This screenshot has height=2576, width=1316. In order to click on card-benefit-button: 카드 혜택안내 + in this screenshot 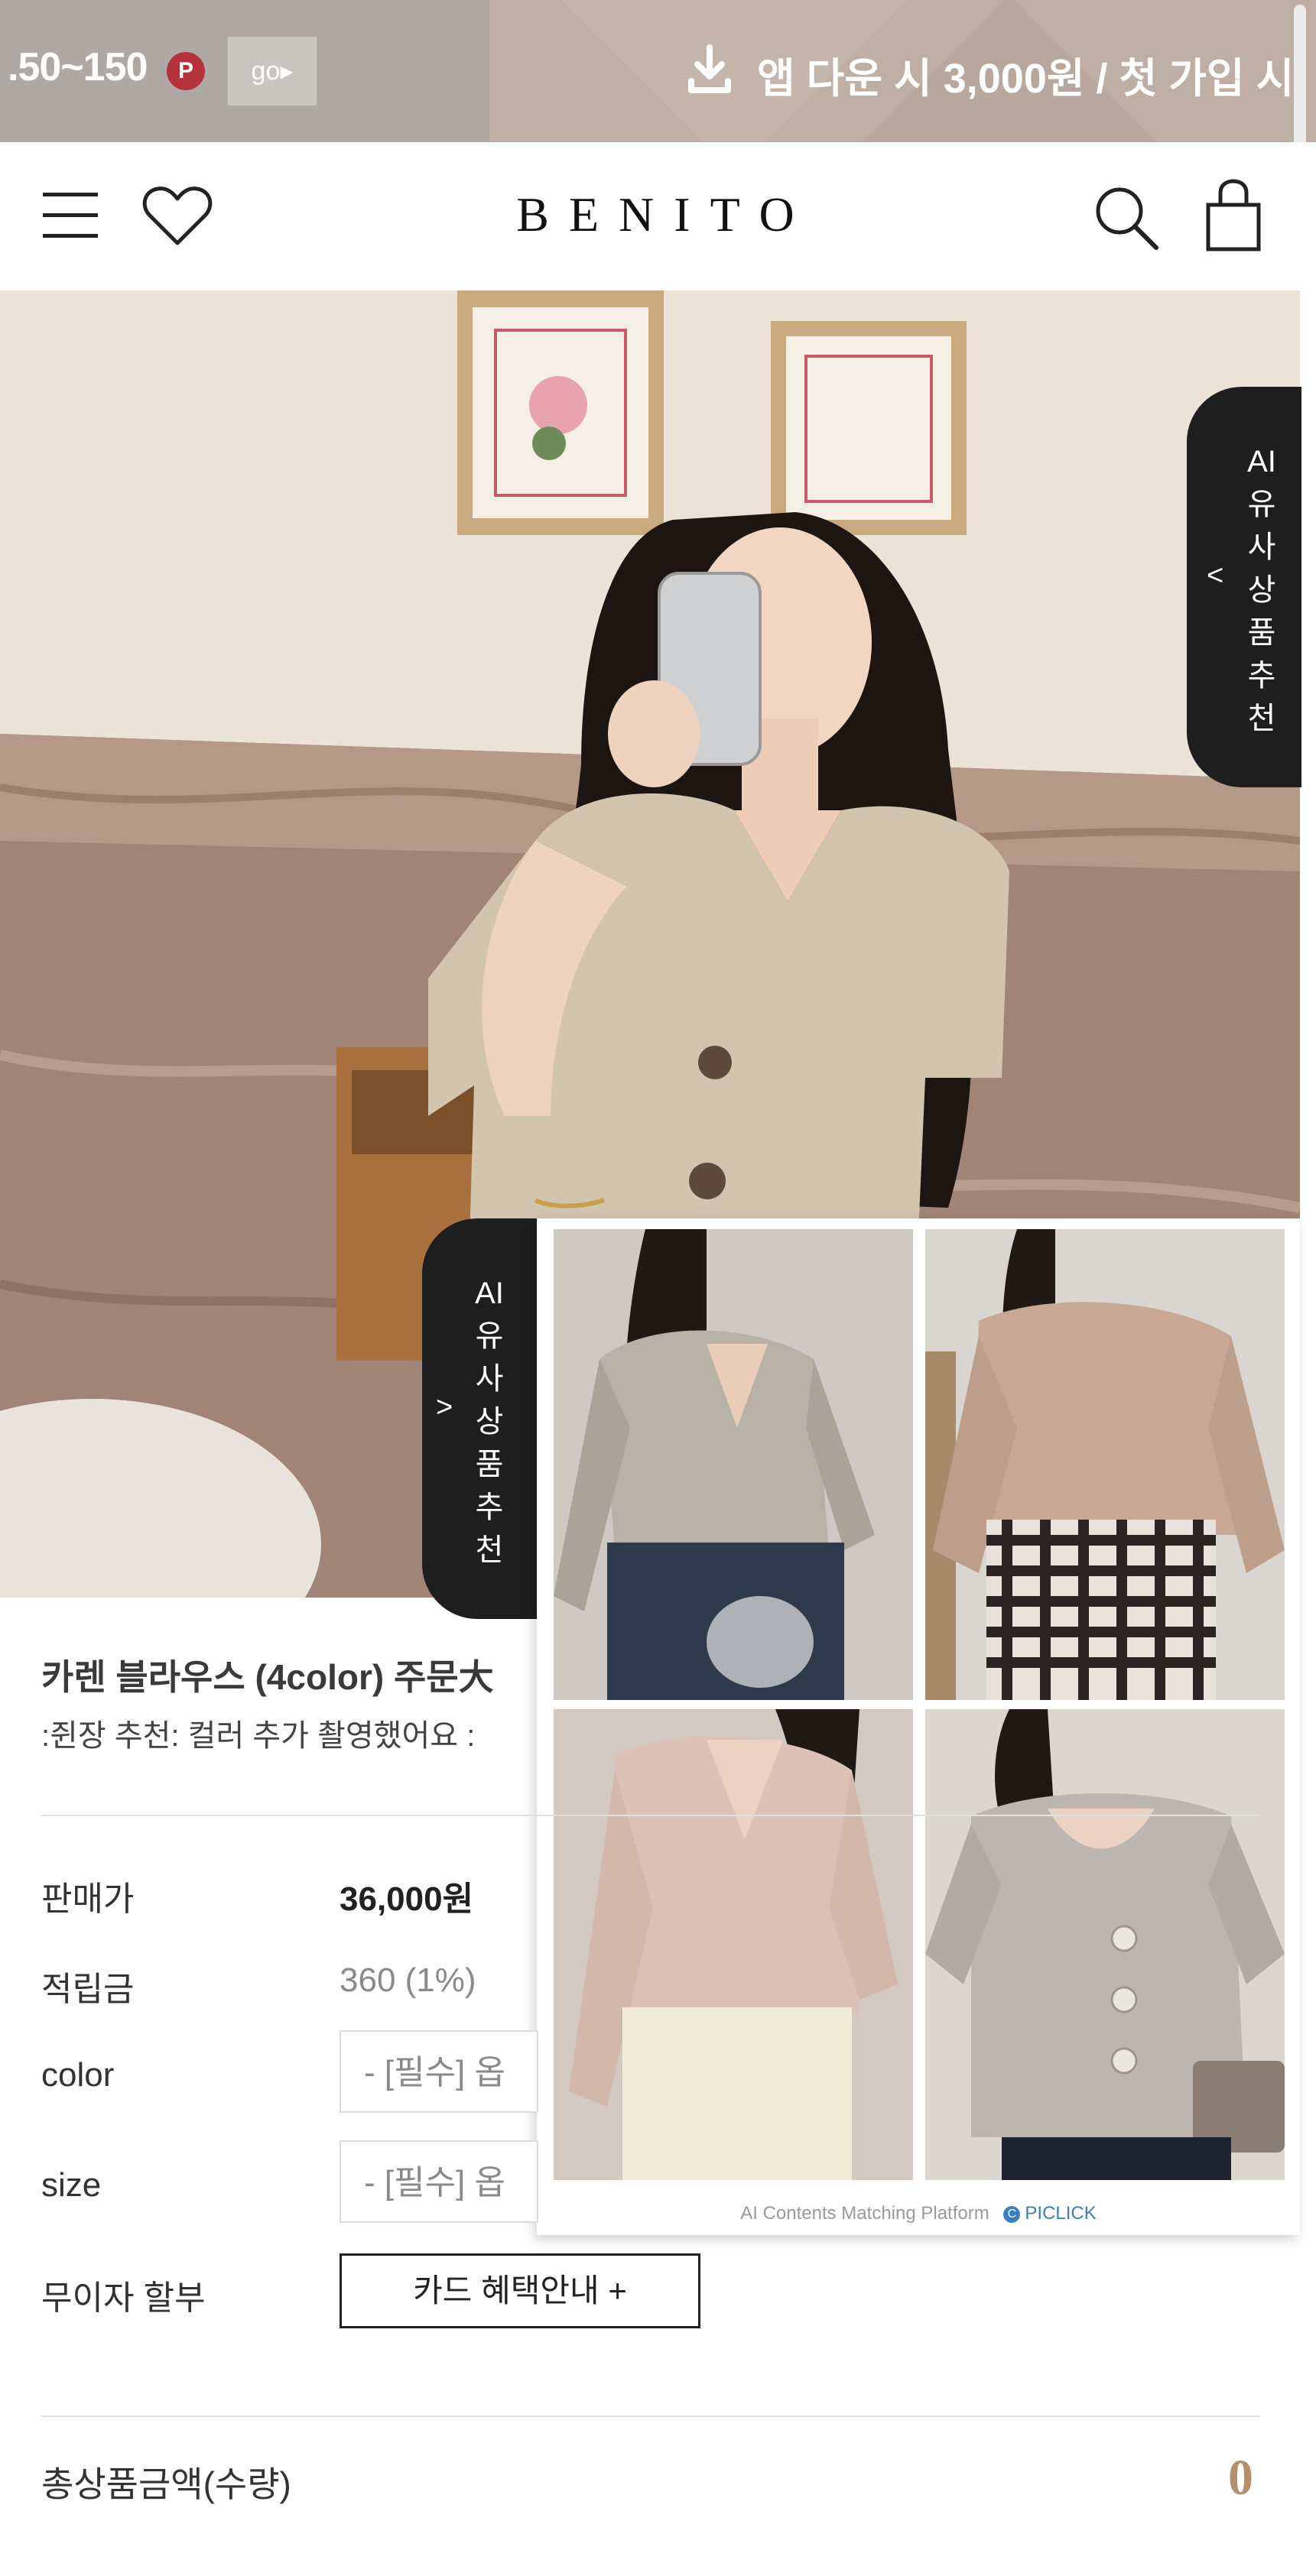, I will do `click(520, 2290)`.